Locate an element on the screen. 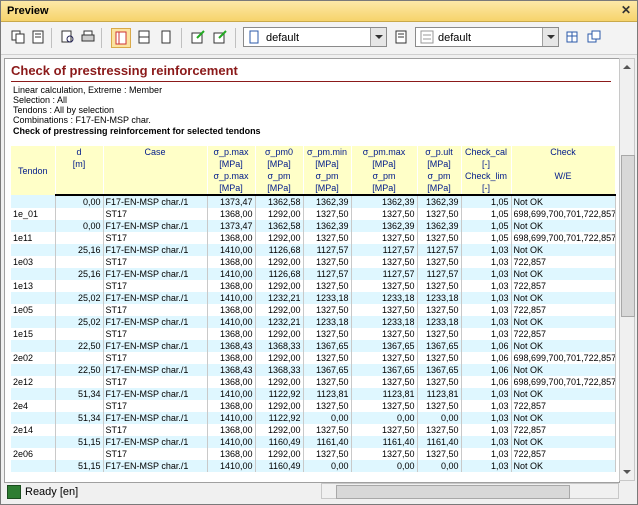 The image size is (638, 505). col-sigma-pmax: σ_p.max [MPa] is located at coordinates (231, 158).